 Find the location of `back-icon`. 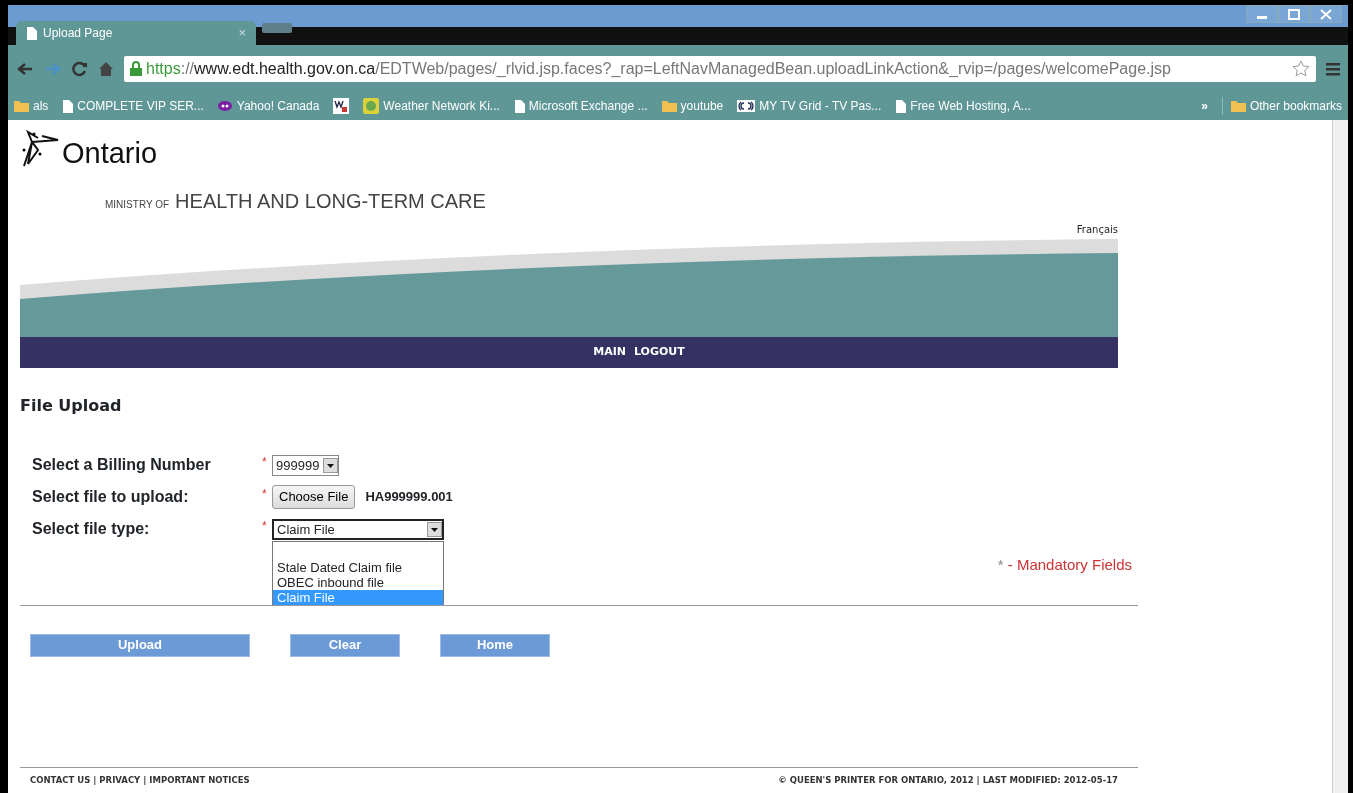

back-icon is located at coordinates (25, 68).